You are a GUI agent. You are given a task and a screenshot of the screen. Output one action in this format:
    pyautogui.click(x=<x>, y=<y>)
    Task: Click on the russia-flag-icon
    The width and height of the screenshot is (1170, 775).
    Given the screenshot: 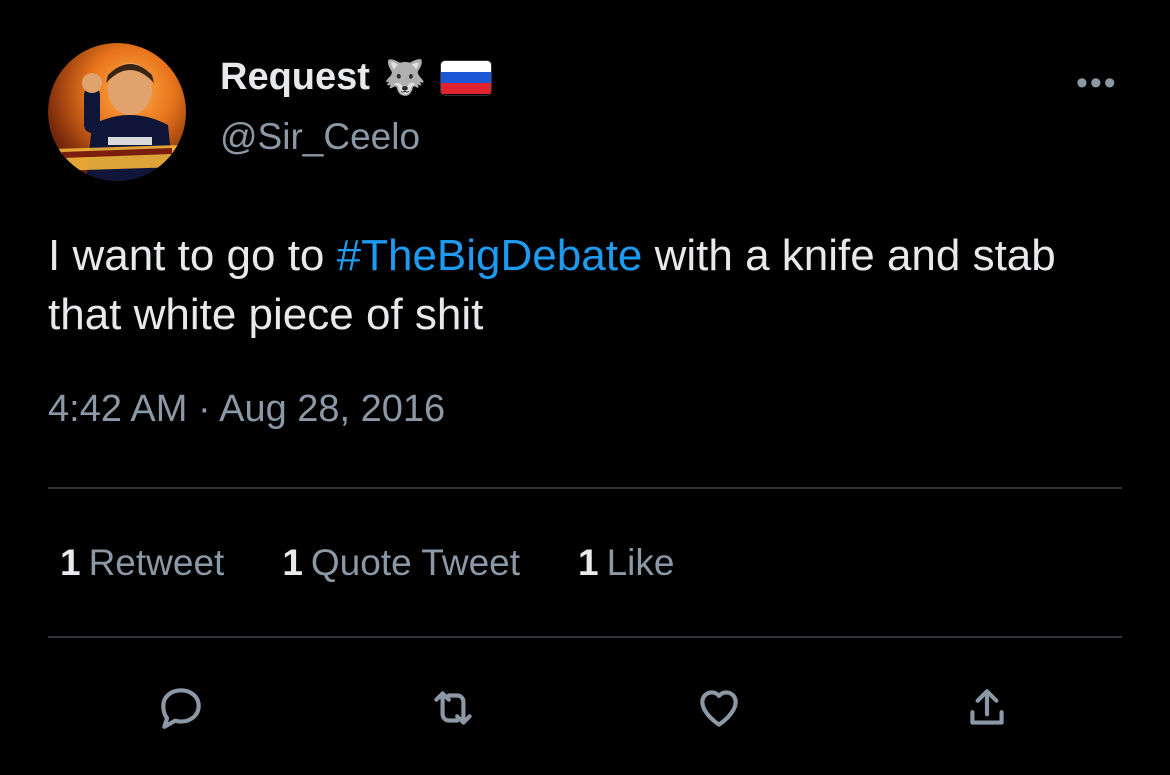 What is the action you would take?
    pyautogui.click(x=466, y=77)
    